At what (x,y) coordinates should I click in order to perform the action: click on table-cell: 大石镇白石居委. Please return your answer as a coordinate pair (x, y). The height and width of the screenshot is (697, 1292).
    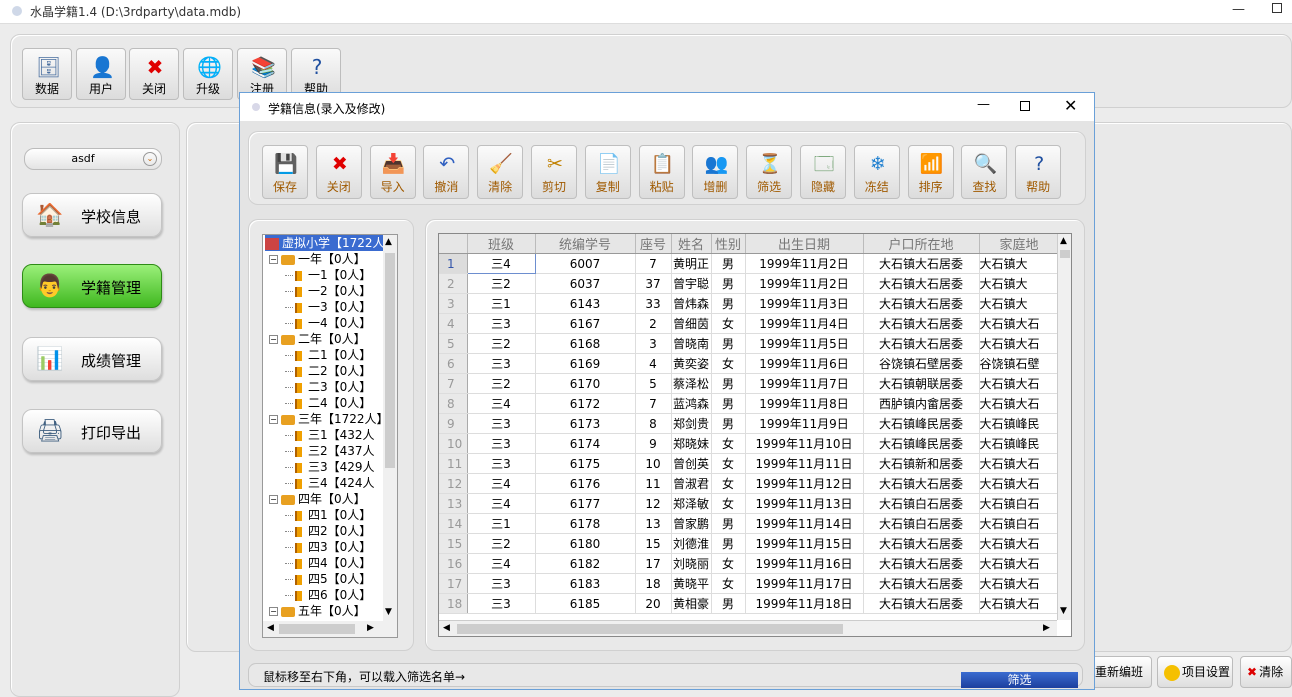
    Looking at the image, I should click on (921, 523).